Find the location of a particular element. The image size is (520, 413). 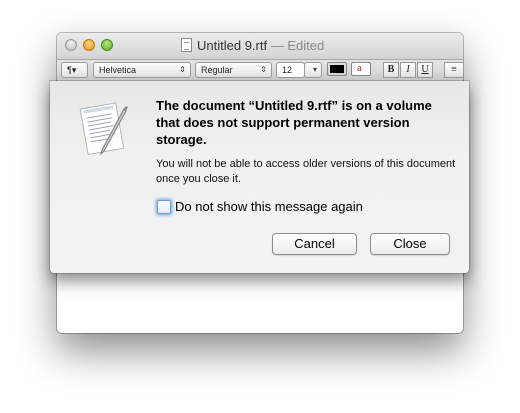

font-style-popup: Regular ⇕ is located at coordinates (233, 70).